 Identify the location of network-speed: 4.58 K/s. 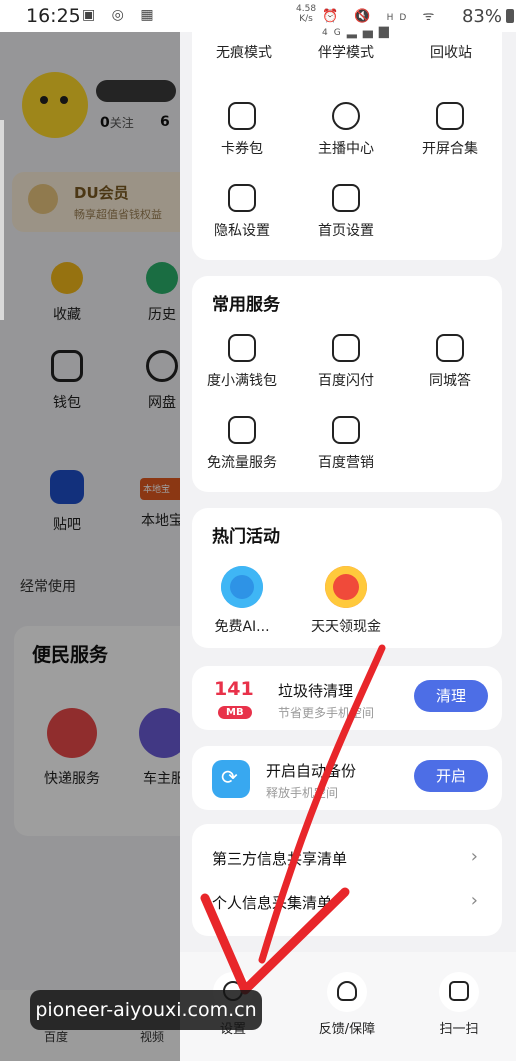
(306, 14).